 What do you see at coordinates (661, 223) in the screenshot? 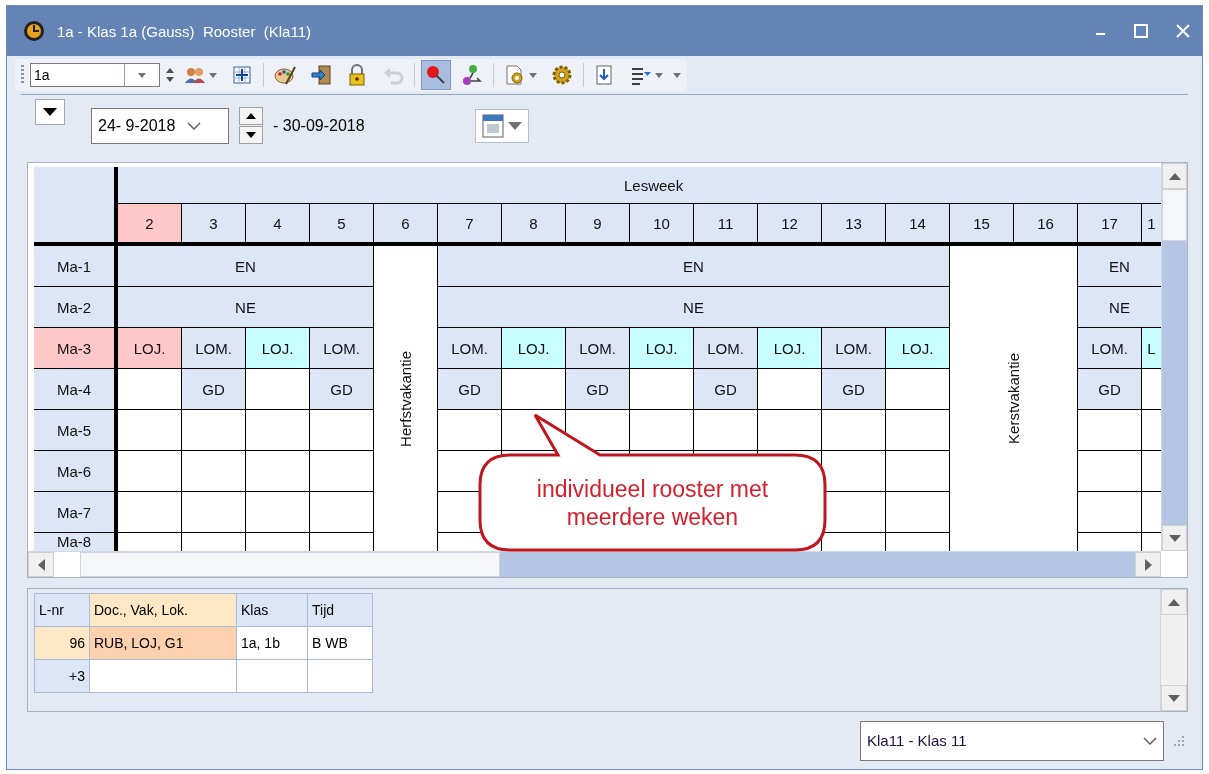
I see `week-header: 10` at bounding box center [661, 223].